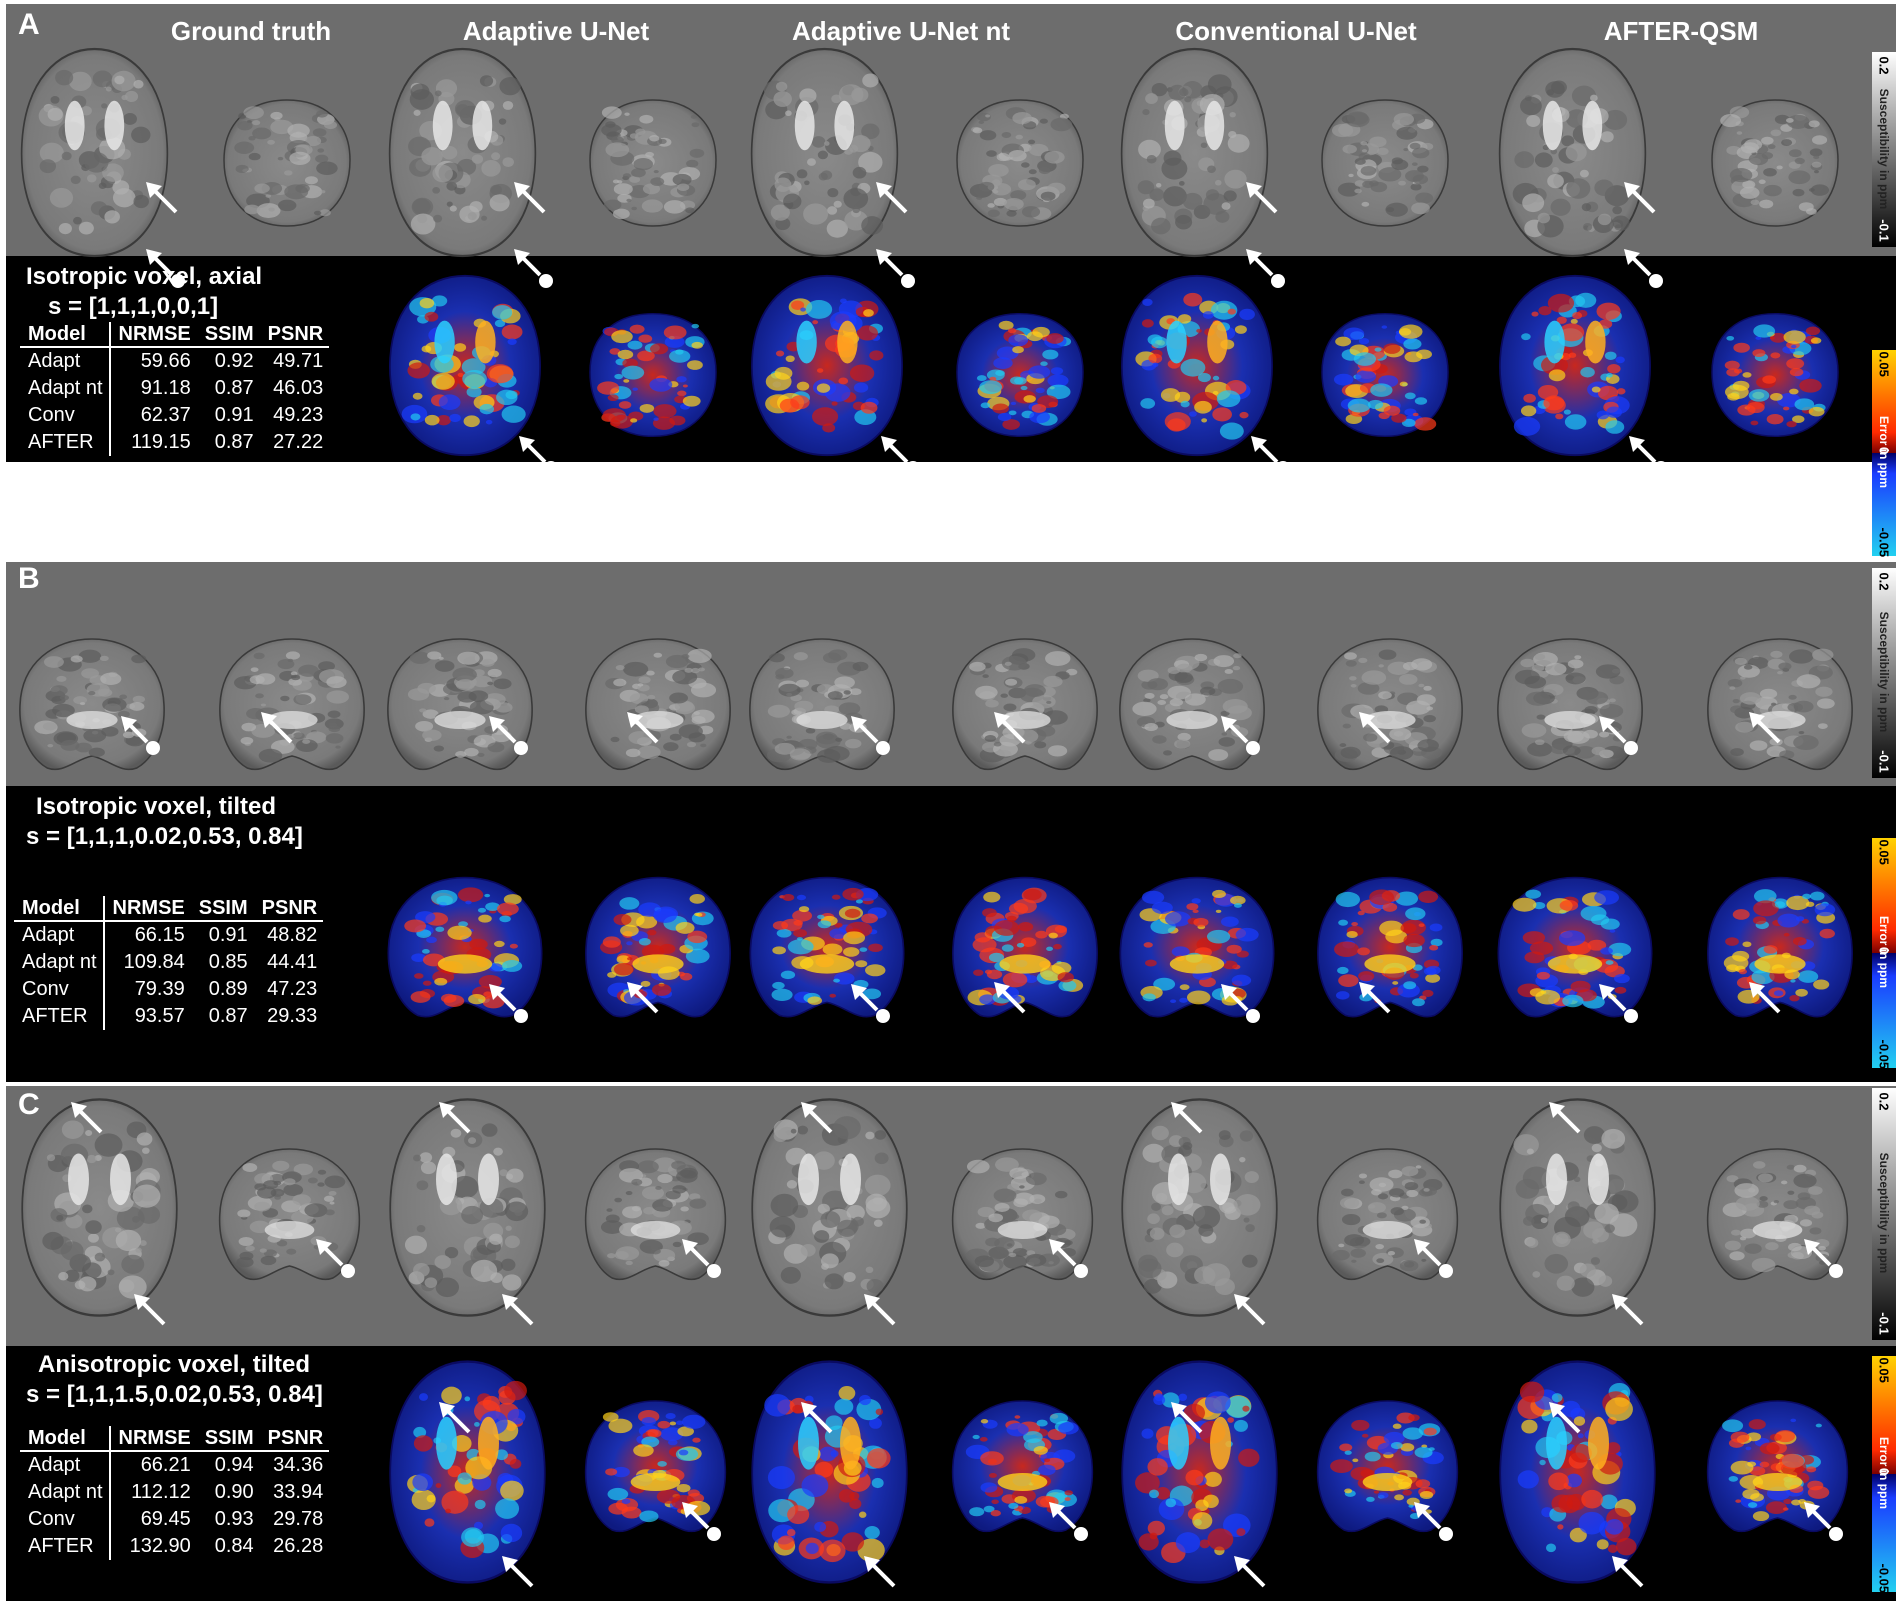  I want to click on table-row: AFTER 119.15 0.87 27.22, so click(174, 442).